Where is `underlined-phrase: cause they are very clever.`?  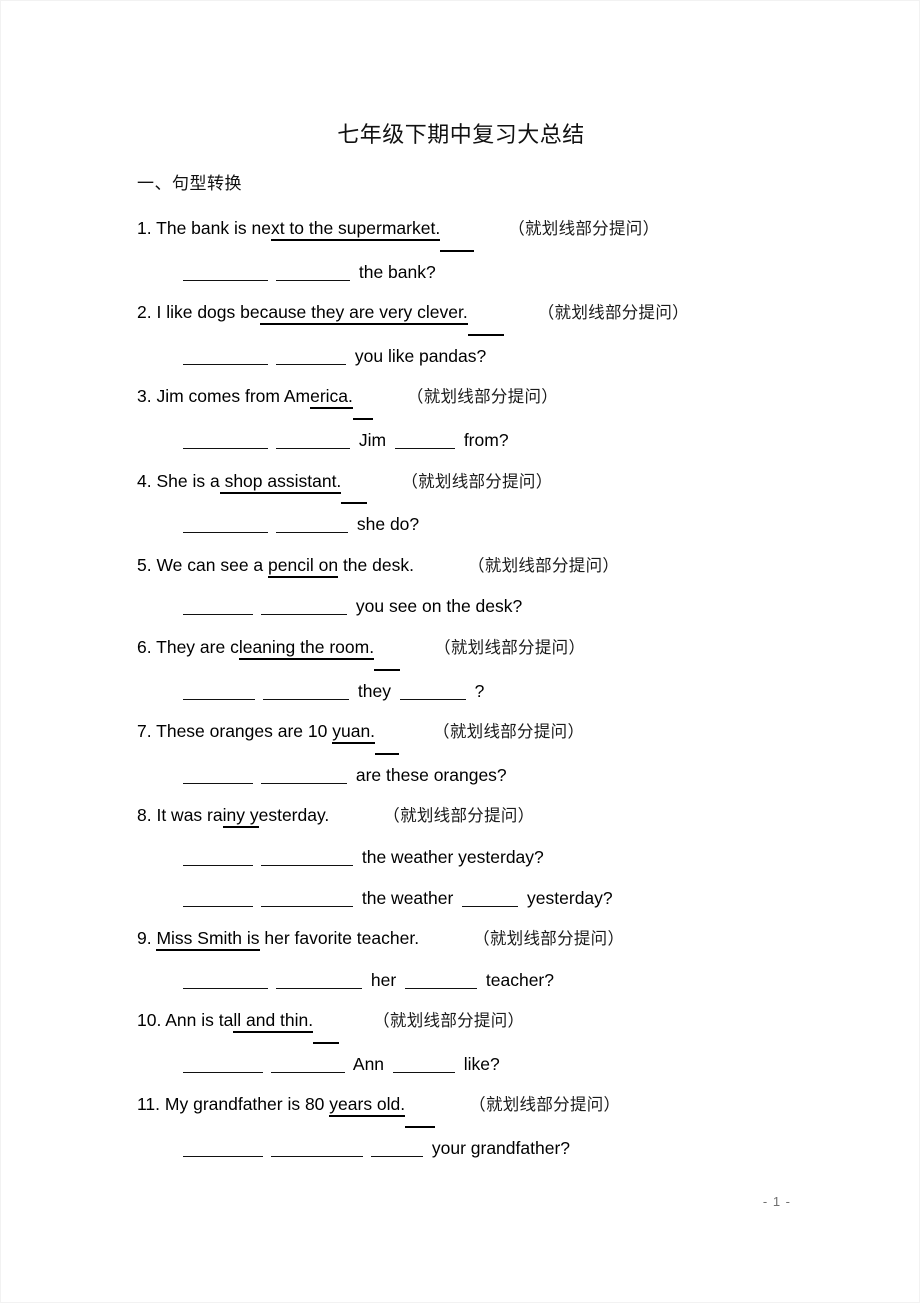
underlined-phrase: cause they are very clever. is located at coordinates (363, 314).